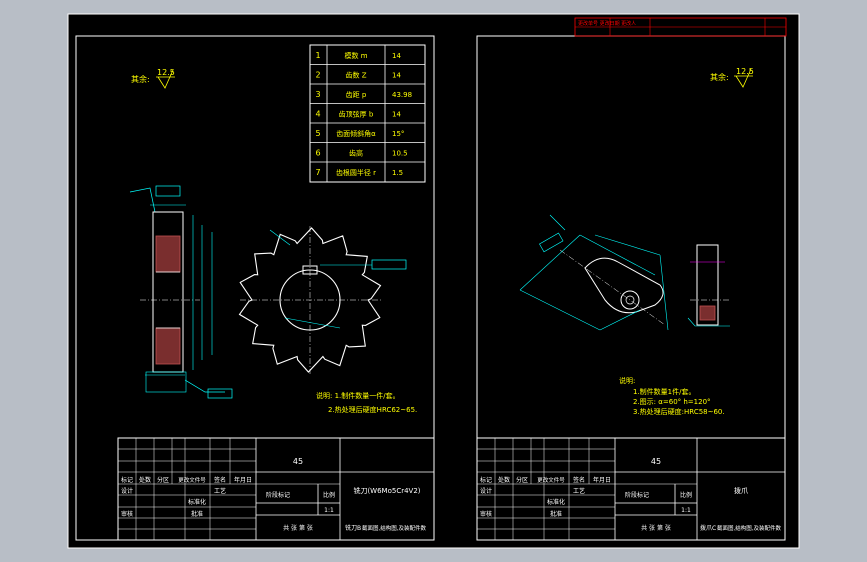  I want to click on left-note-line: 2.热处理后硬度HRC62~65., so click(372, 409).